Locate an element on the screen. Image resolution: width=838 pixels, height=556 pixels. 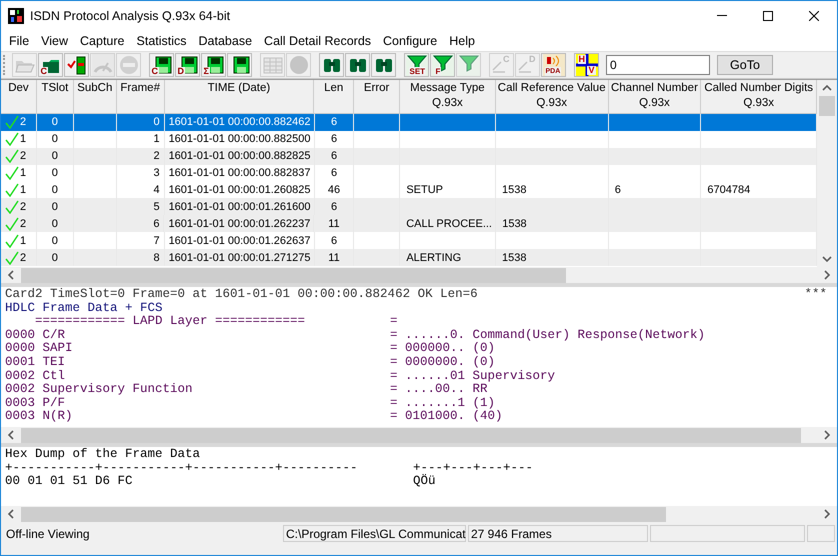
frame-summary: Card2 TimeSlot=0 Frame=0 at 1601-01-01 00:00:00.882462 OK Len=6 is located at coordinates (241, 295).